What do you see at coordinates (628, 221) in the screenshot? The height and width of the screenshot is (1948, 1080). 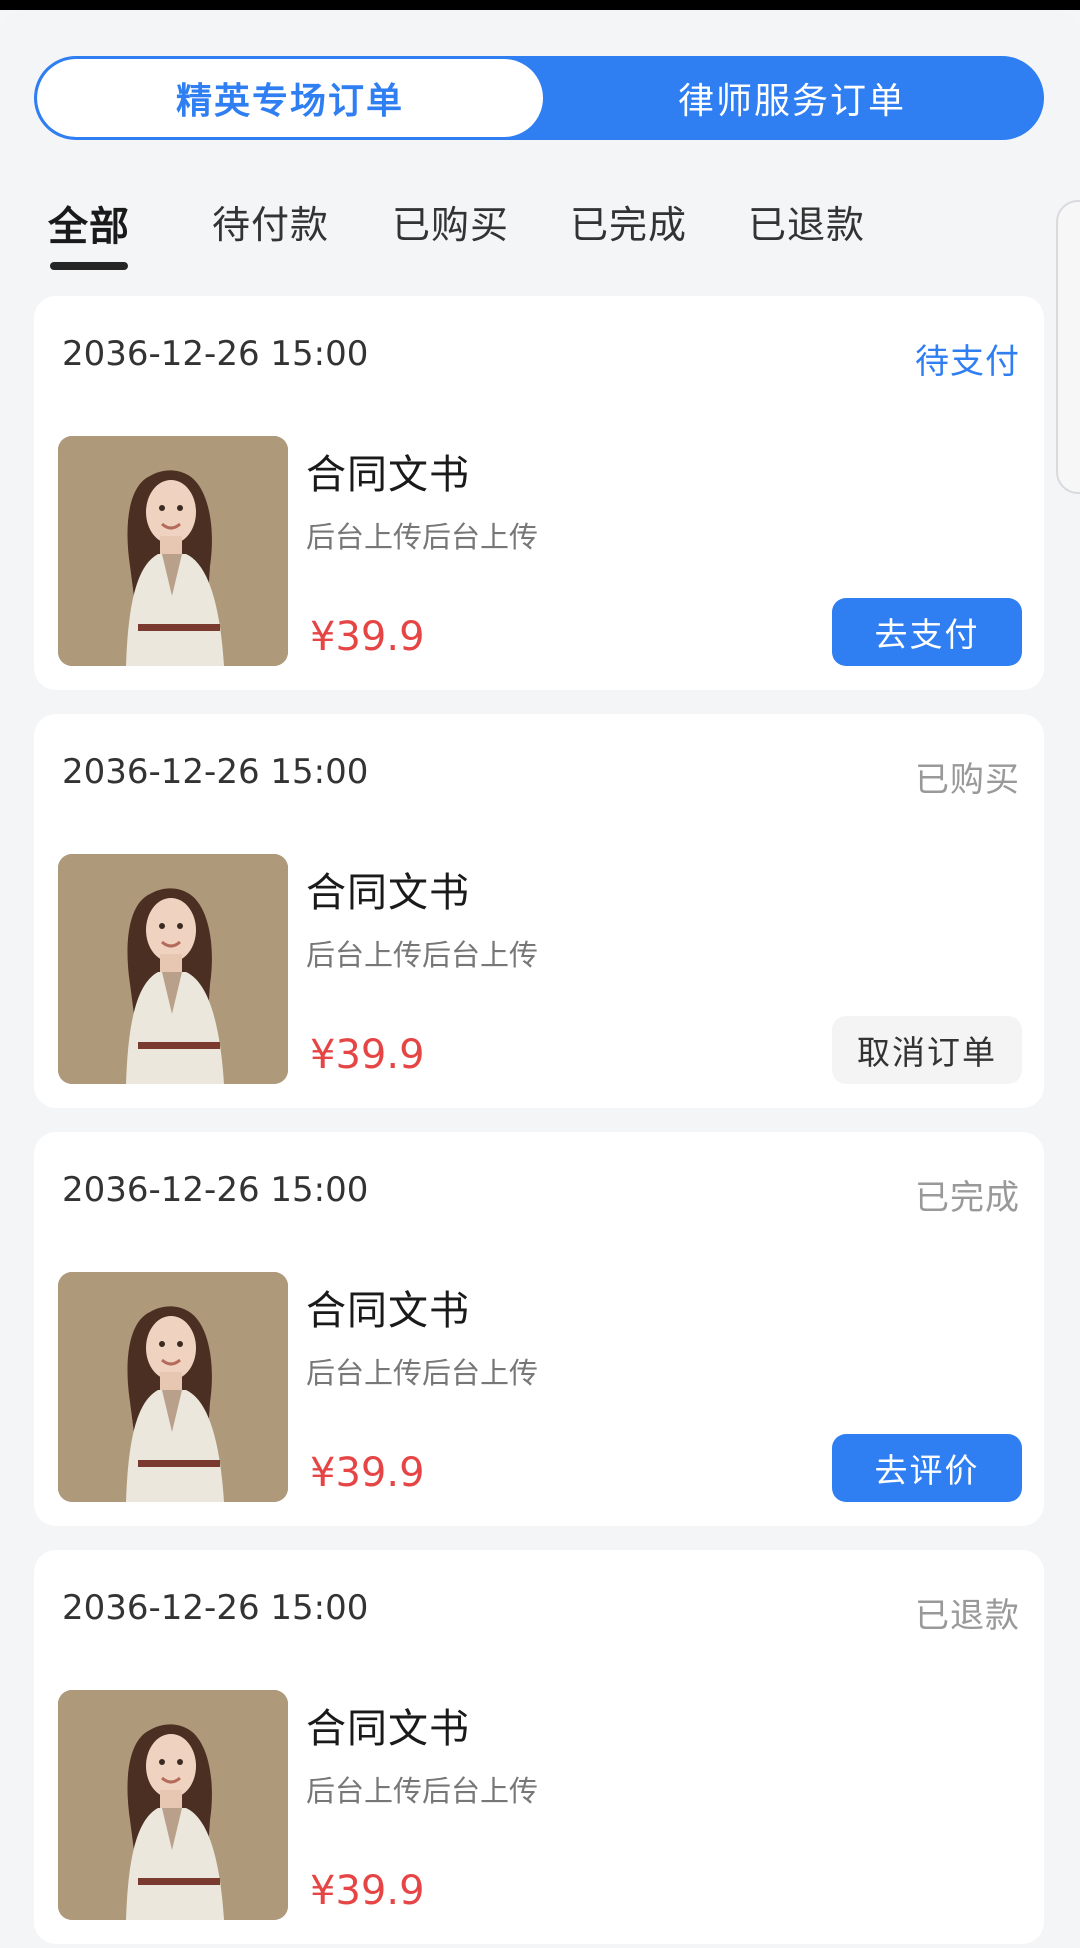 I see `filter-tab-completed: 已完成` at bounding box center [628, 221].